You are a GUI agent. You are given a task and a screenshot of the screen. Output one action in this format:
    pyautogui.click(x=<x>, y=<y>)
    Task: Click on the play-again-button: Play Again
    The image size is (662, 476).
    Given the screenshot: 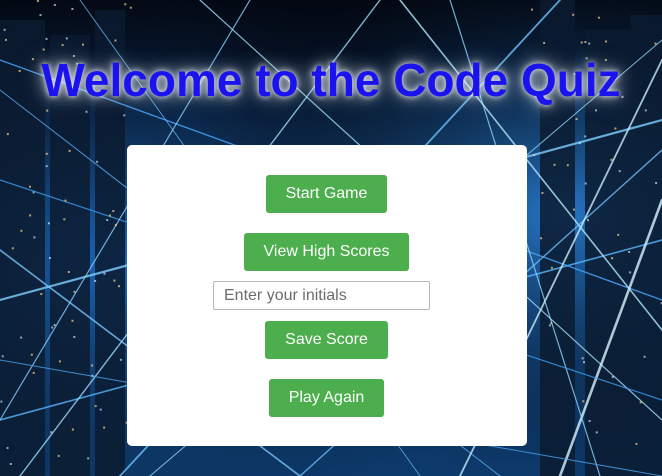 What is the action you would take?
    pyautogui.click(x=326, y=398)
    